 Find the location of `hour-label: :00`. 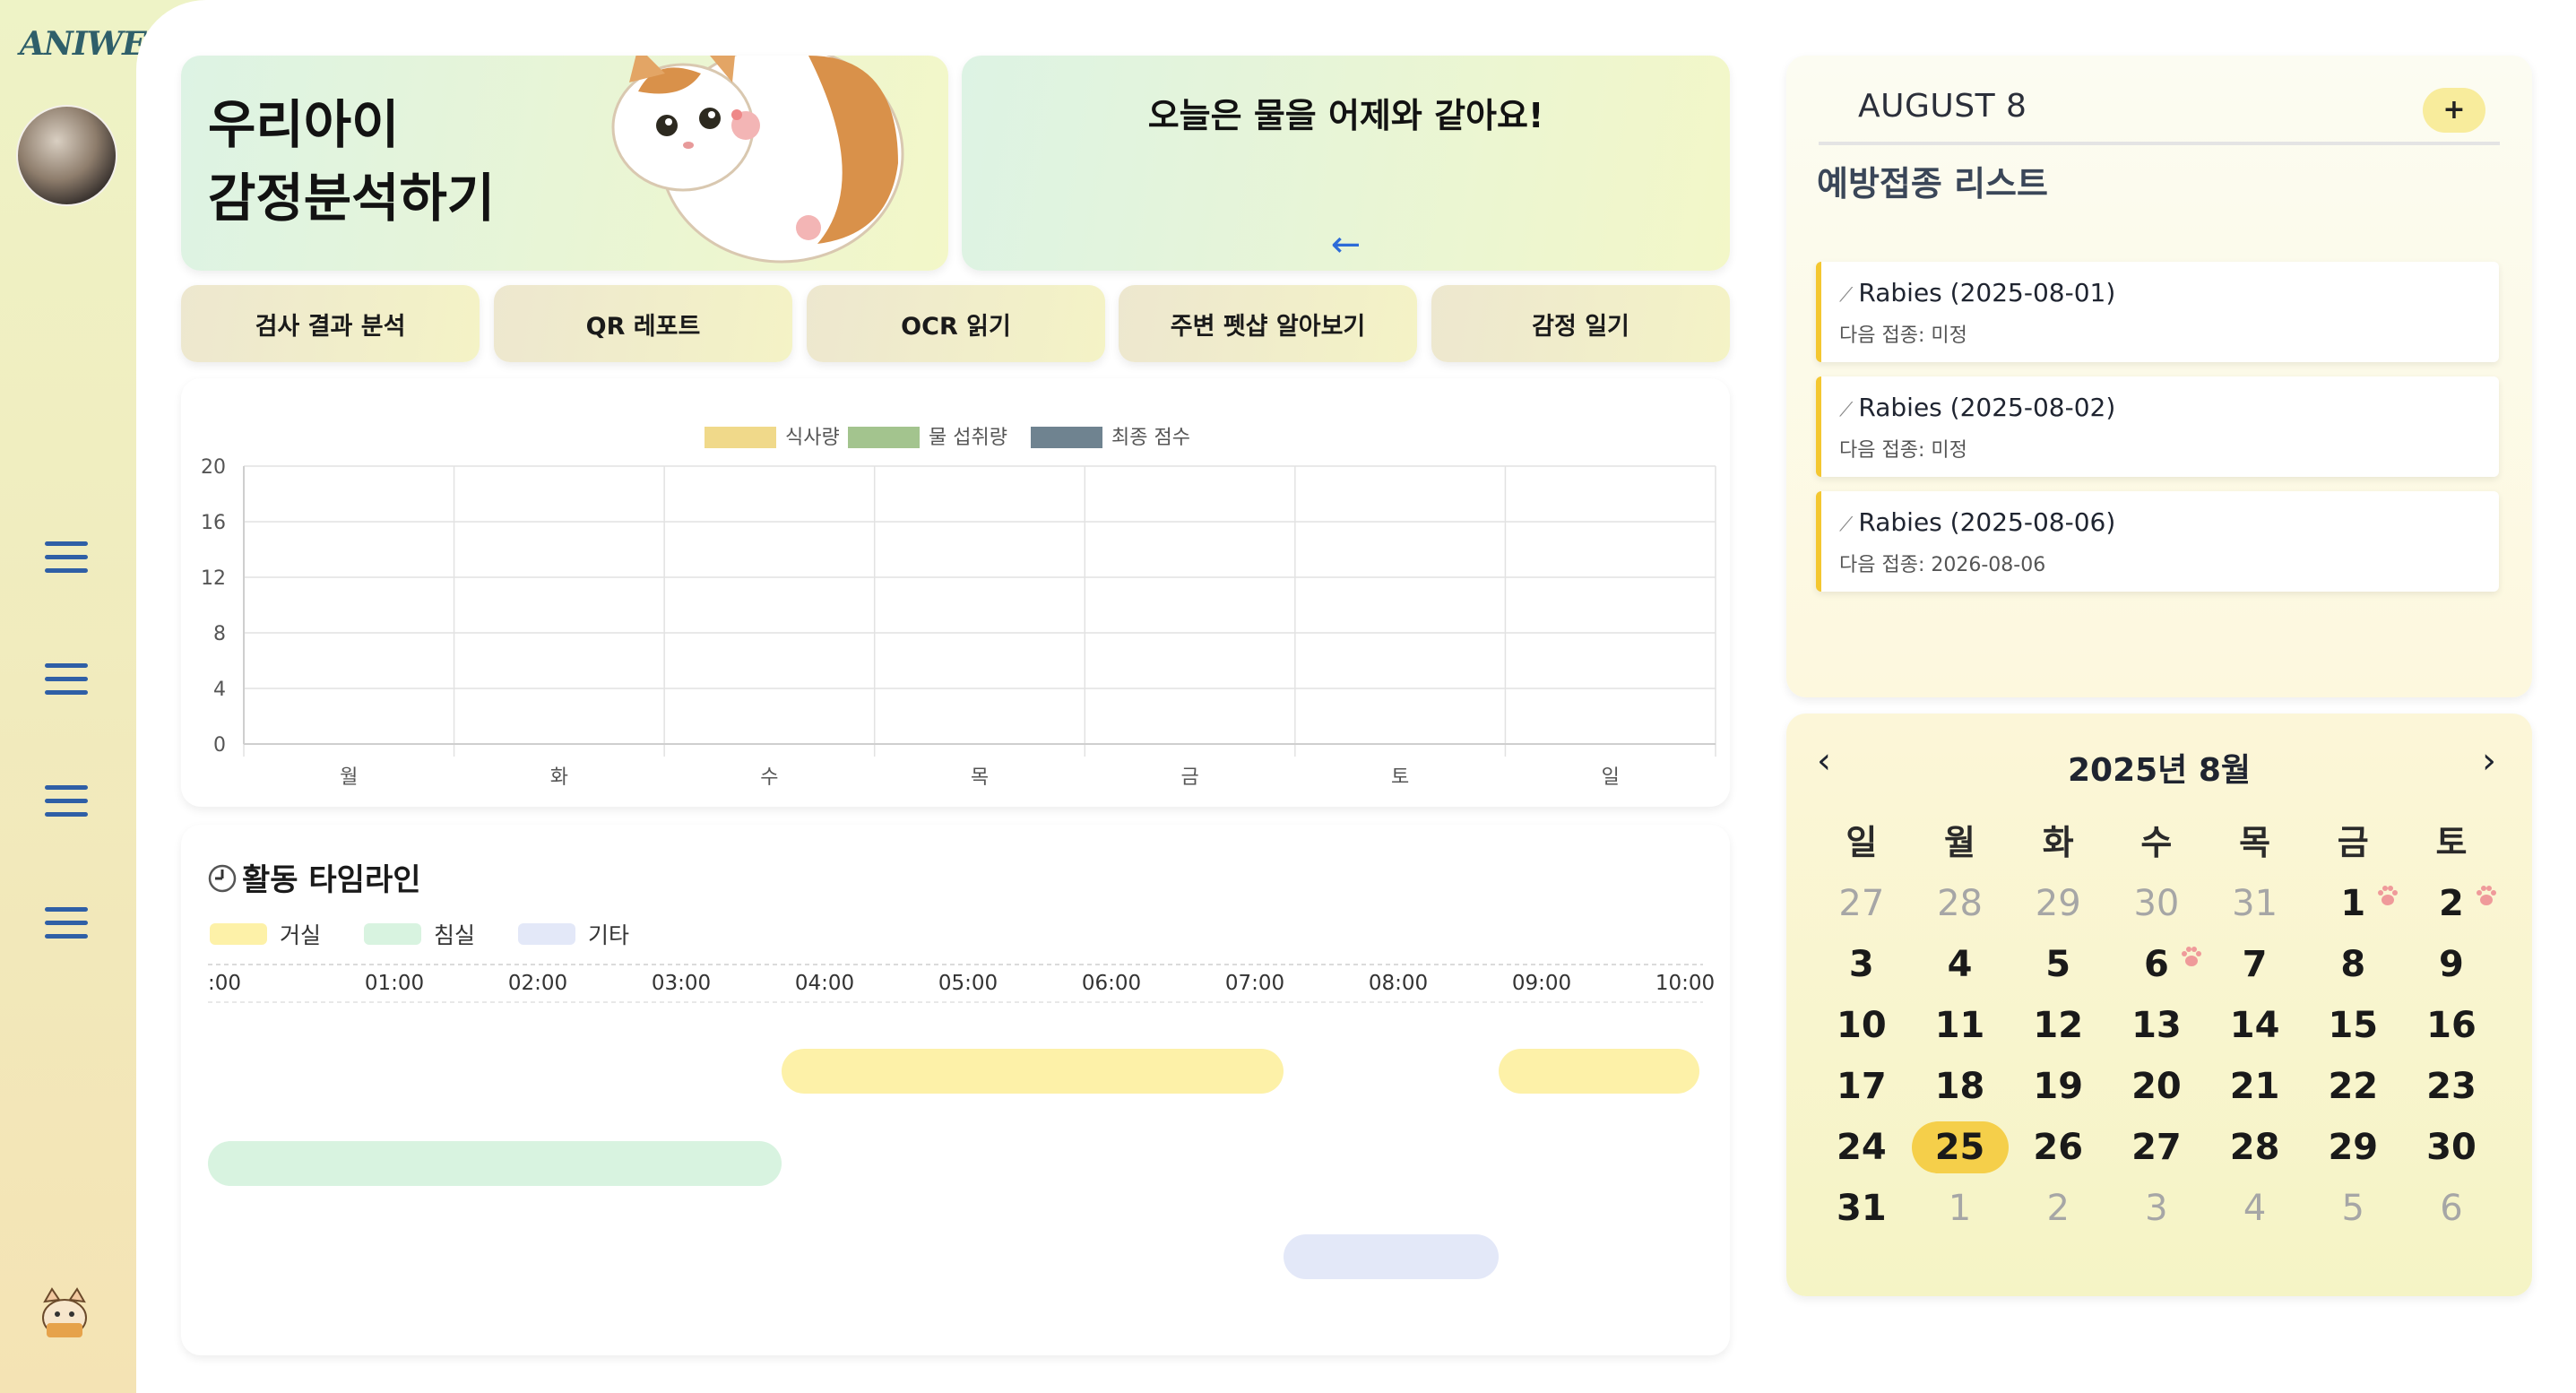

hour-label: :00 is located at coordinates (224, 983).